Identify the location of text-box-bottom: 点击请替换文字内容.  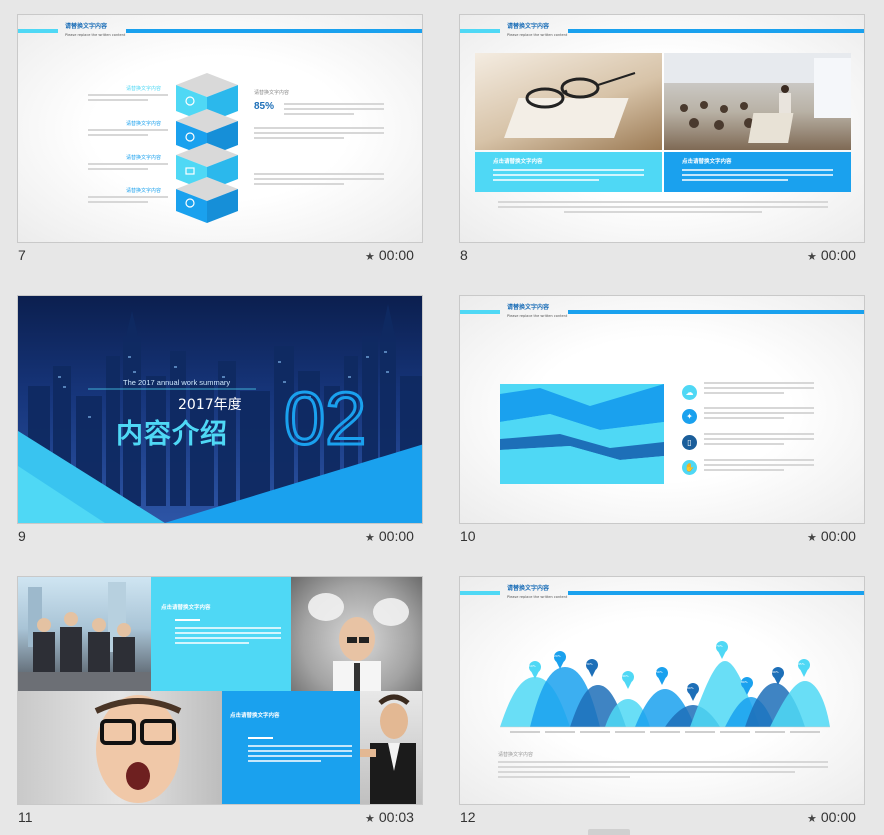
(291, 747).